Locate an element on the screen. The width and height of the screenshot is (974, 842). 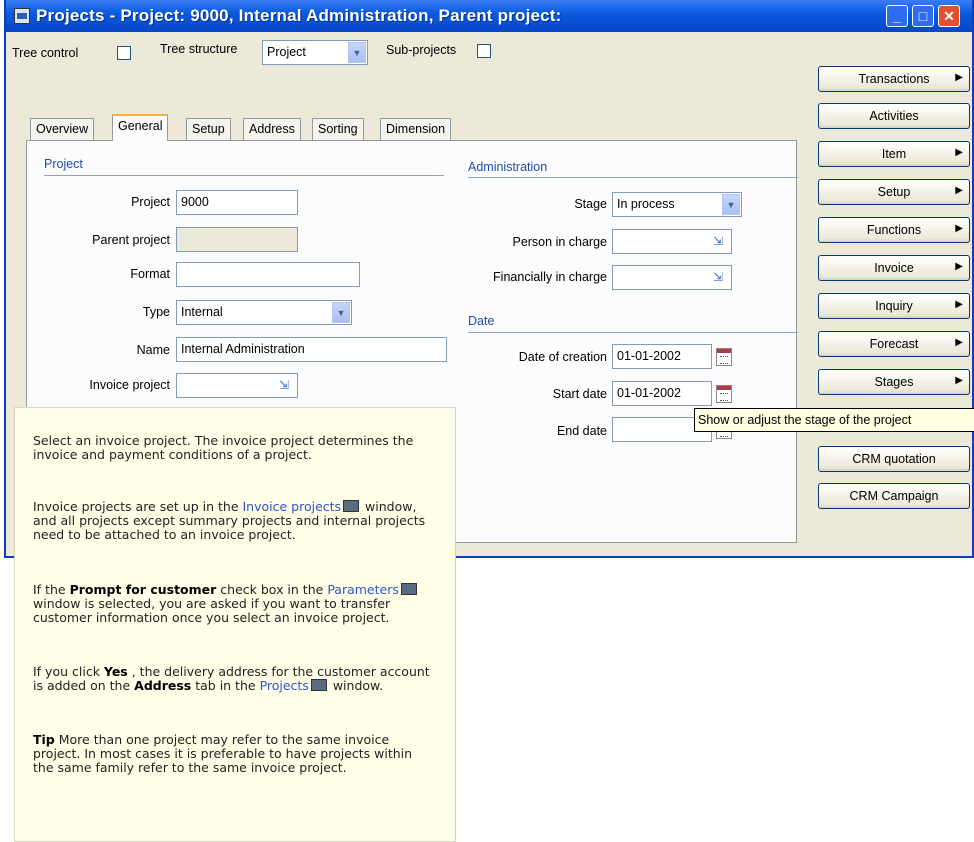
administration-group-heading: Administration is located at coordinates (508, 167).